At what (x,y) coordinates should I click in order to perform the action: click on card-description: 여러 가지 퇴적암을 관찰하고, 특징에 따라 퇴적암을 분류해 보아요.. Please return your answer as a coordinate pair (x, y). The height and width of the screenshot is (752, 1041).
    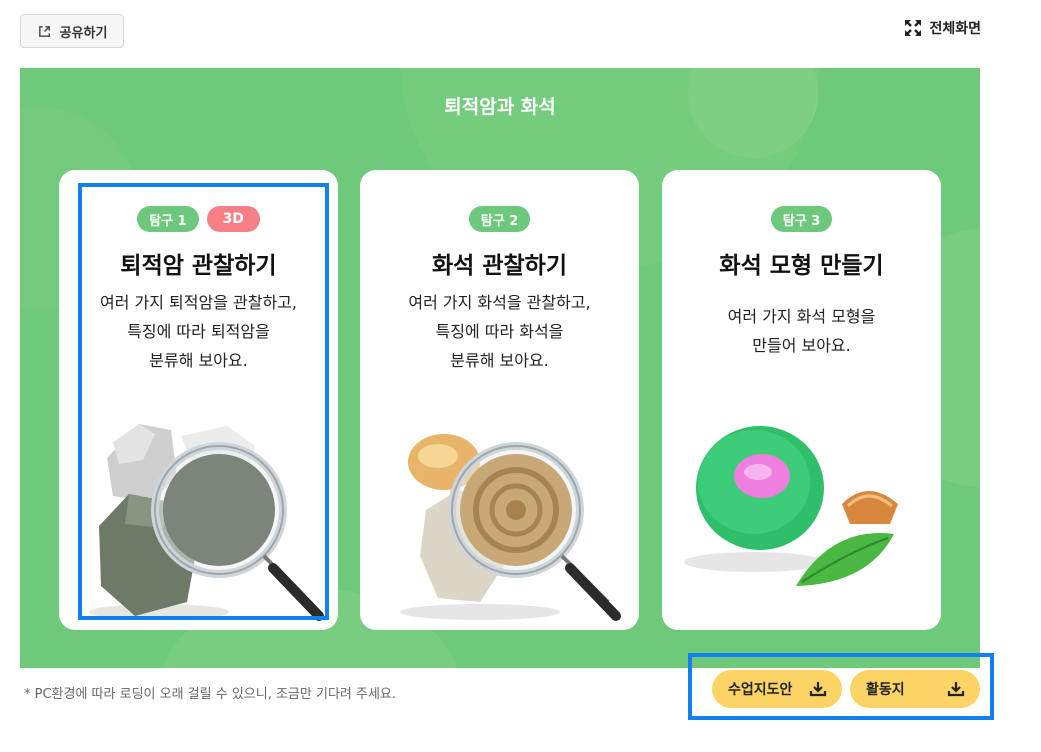
    Looking at the image, I should click on (198, 331).